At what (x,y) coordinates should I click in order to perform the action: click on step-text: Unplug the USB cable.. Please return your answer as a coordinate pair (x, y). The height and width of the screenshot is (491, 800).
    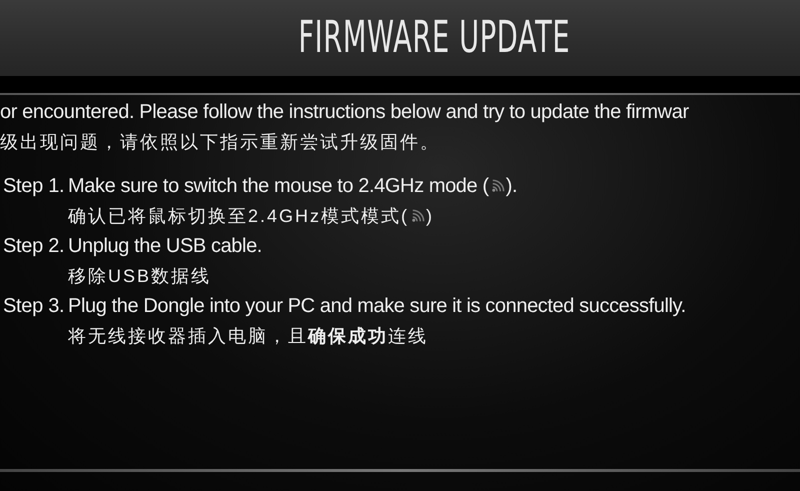
    Looking at the image, I should click on (165, 246).